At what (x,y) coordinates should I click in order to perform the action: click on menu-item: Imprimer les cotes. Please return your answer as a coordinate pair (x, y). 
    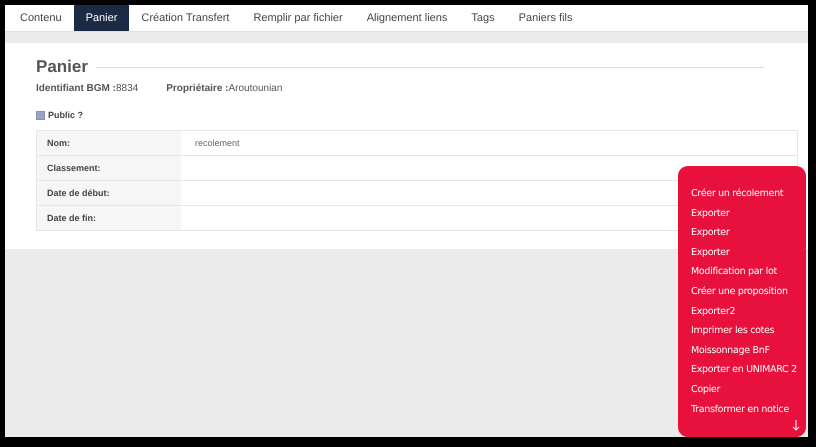
    Looking at the image, I should click on (745, 330).